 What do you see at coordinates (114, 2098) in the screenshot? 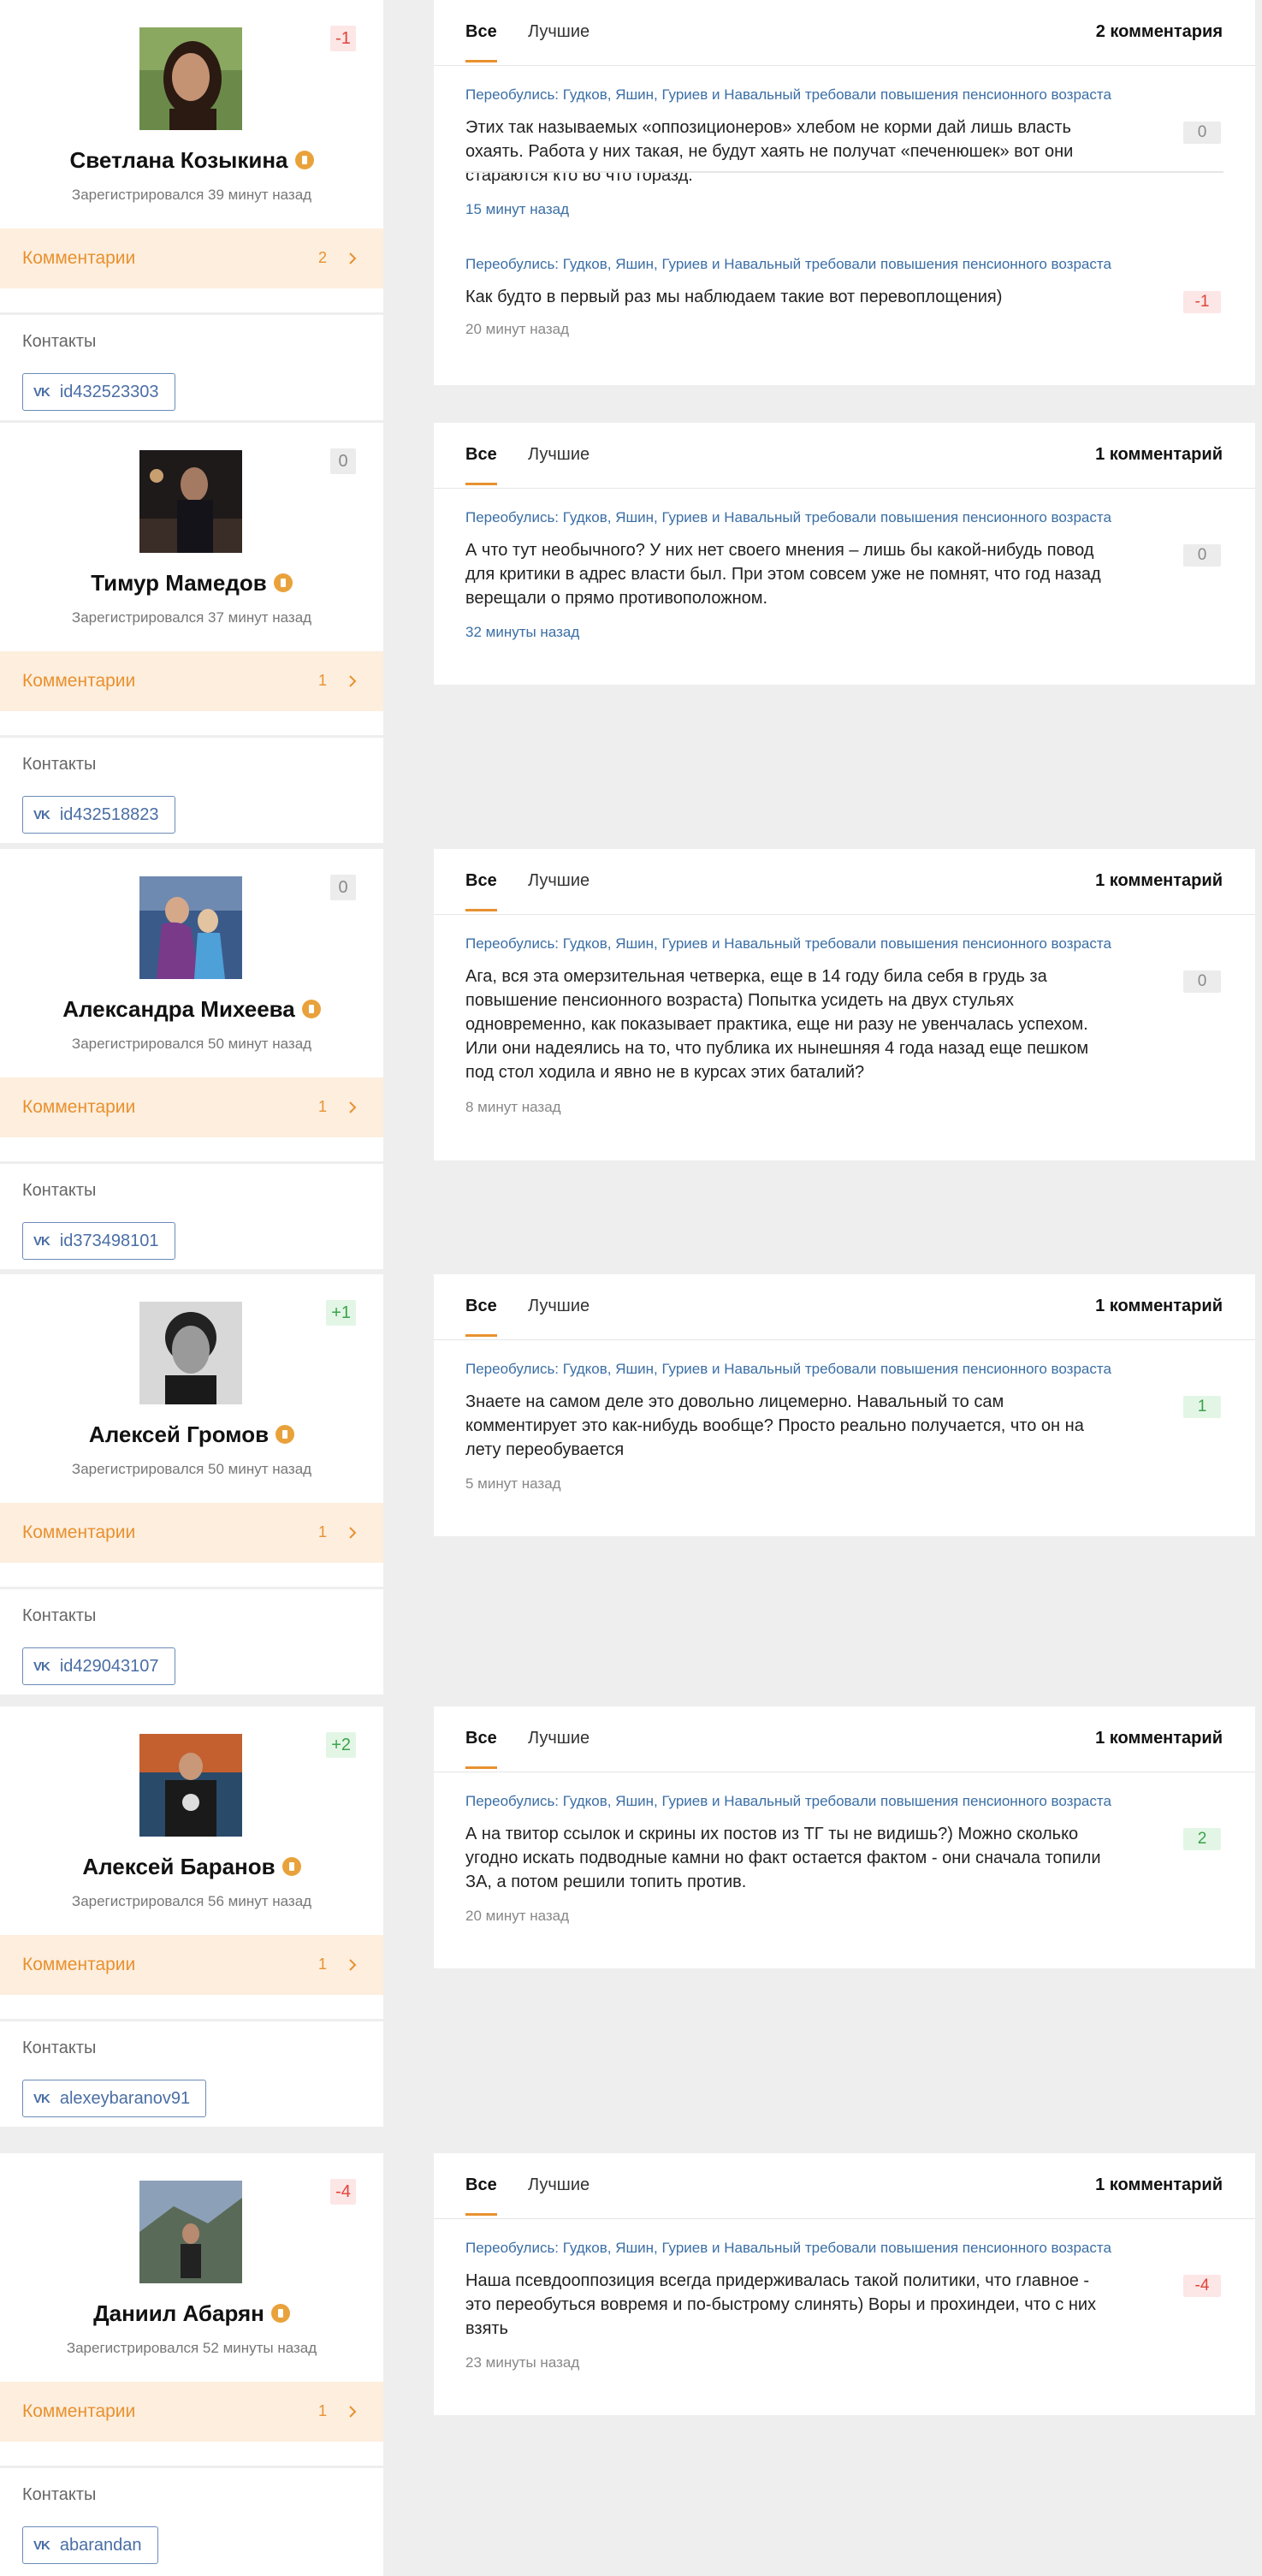
I see `vk-link: VK alexeybaranov91` at bounding box center [114, 2098].